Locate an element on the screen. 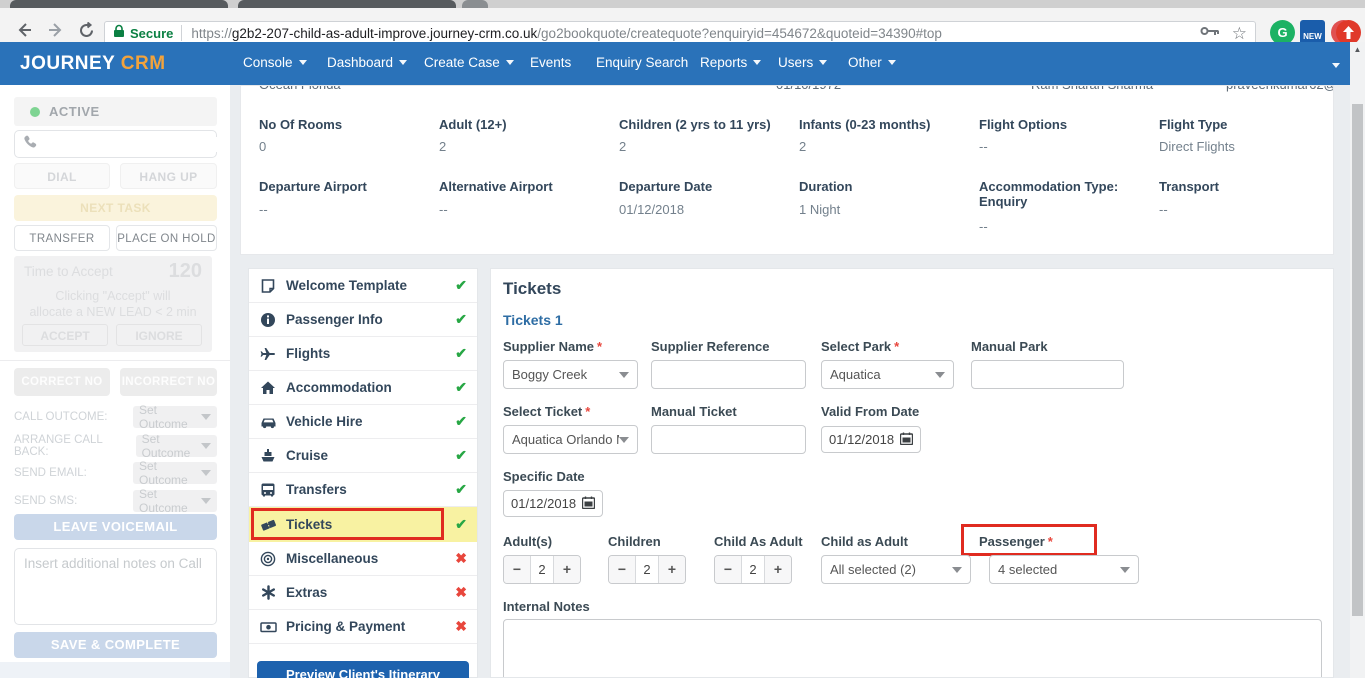 Image resolution: width=1365 pixels, height=678 pixels. scrollbar-thumb is located at coordinates (1357, 360).